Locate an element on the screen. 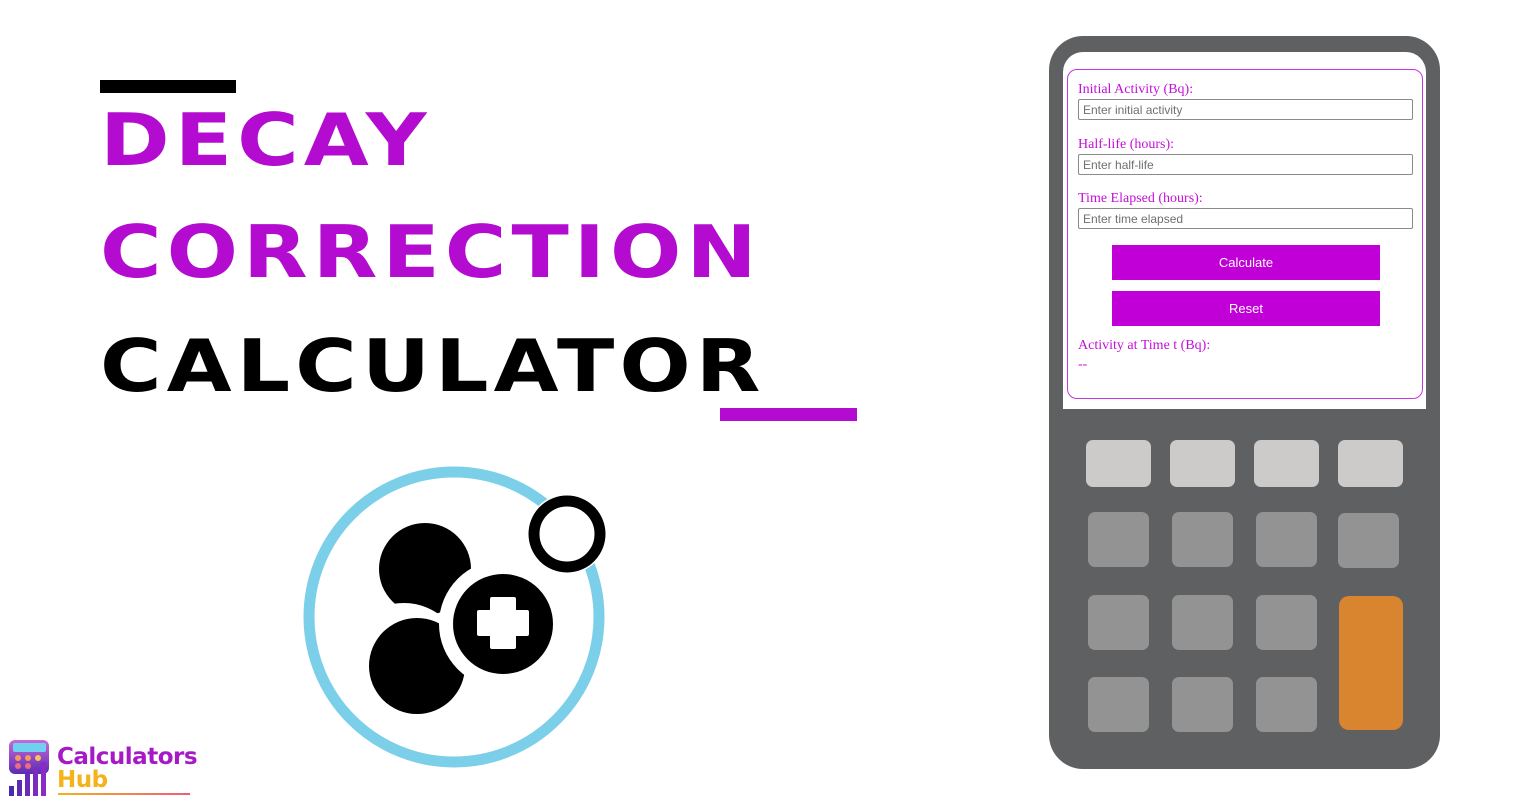 This screenshot has width=1520, height=803. half-life-label: Half-life (hours): is located at coordinates (1126, 144).